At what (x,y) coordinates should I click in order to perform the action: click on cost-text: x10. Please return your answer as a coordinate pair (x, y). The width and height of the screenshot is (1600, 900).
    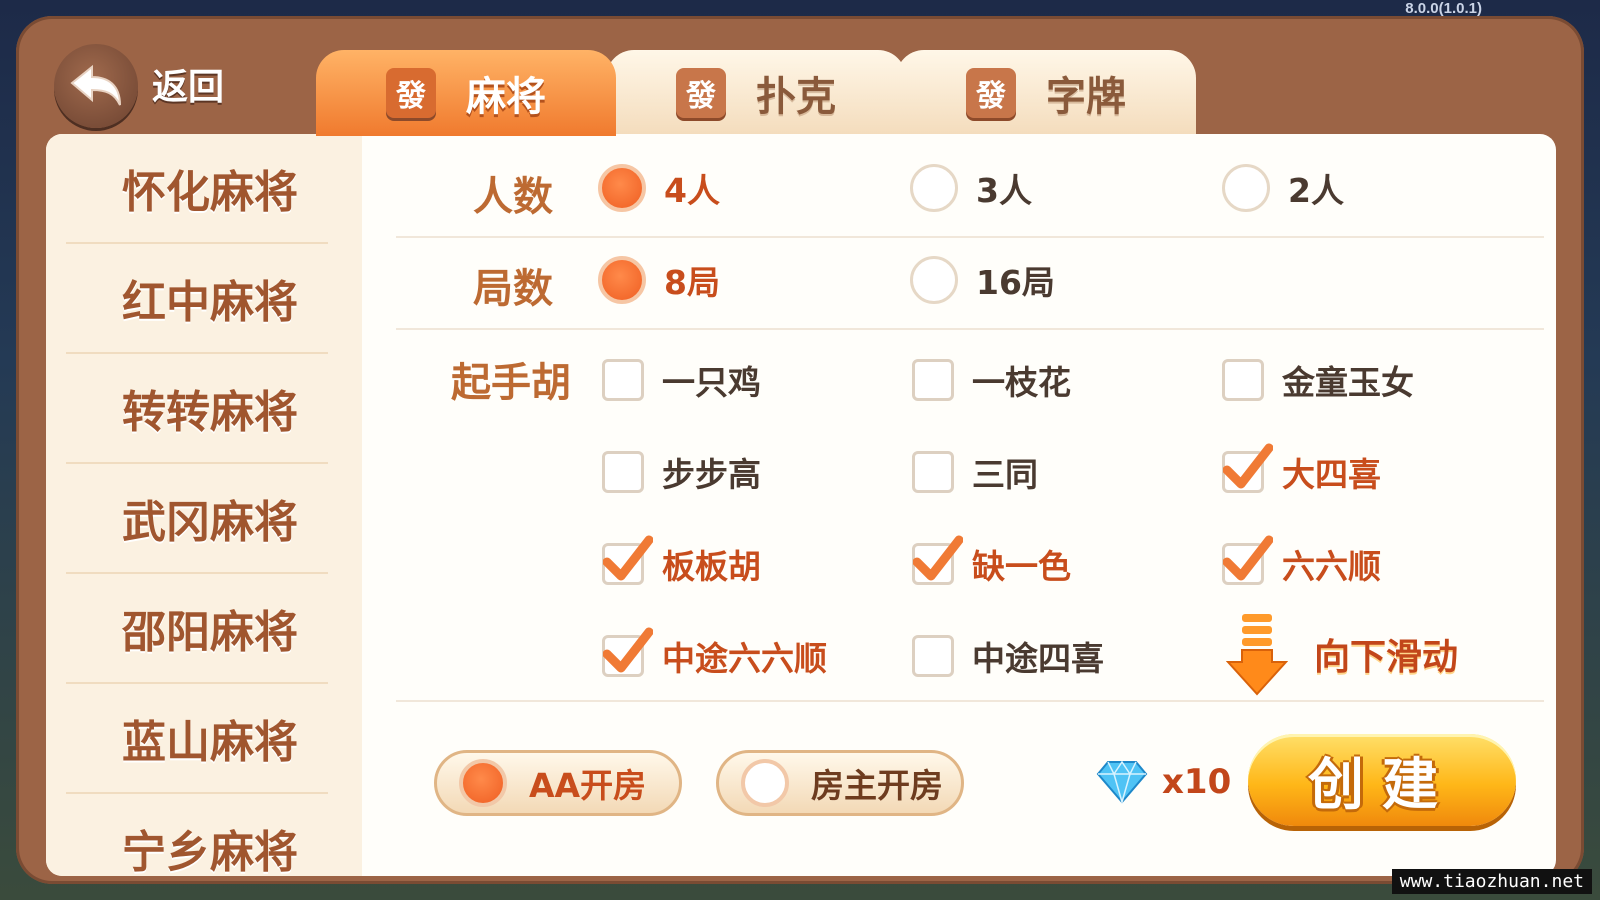
    Looking at the image, I should click on (1197, 782).